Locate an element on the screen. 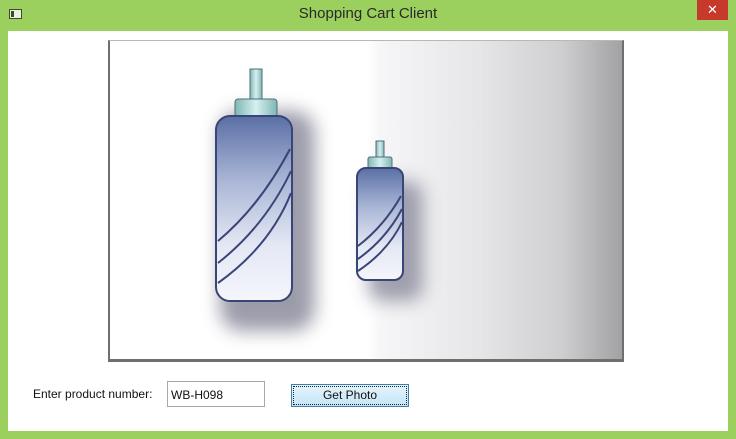 The image size is (736, 439). title-bar: Shopping Cart Client ✕ is located at coordinates (368, 15).